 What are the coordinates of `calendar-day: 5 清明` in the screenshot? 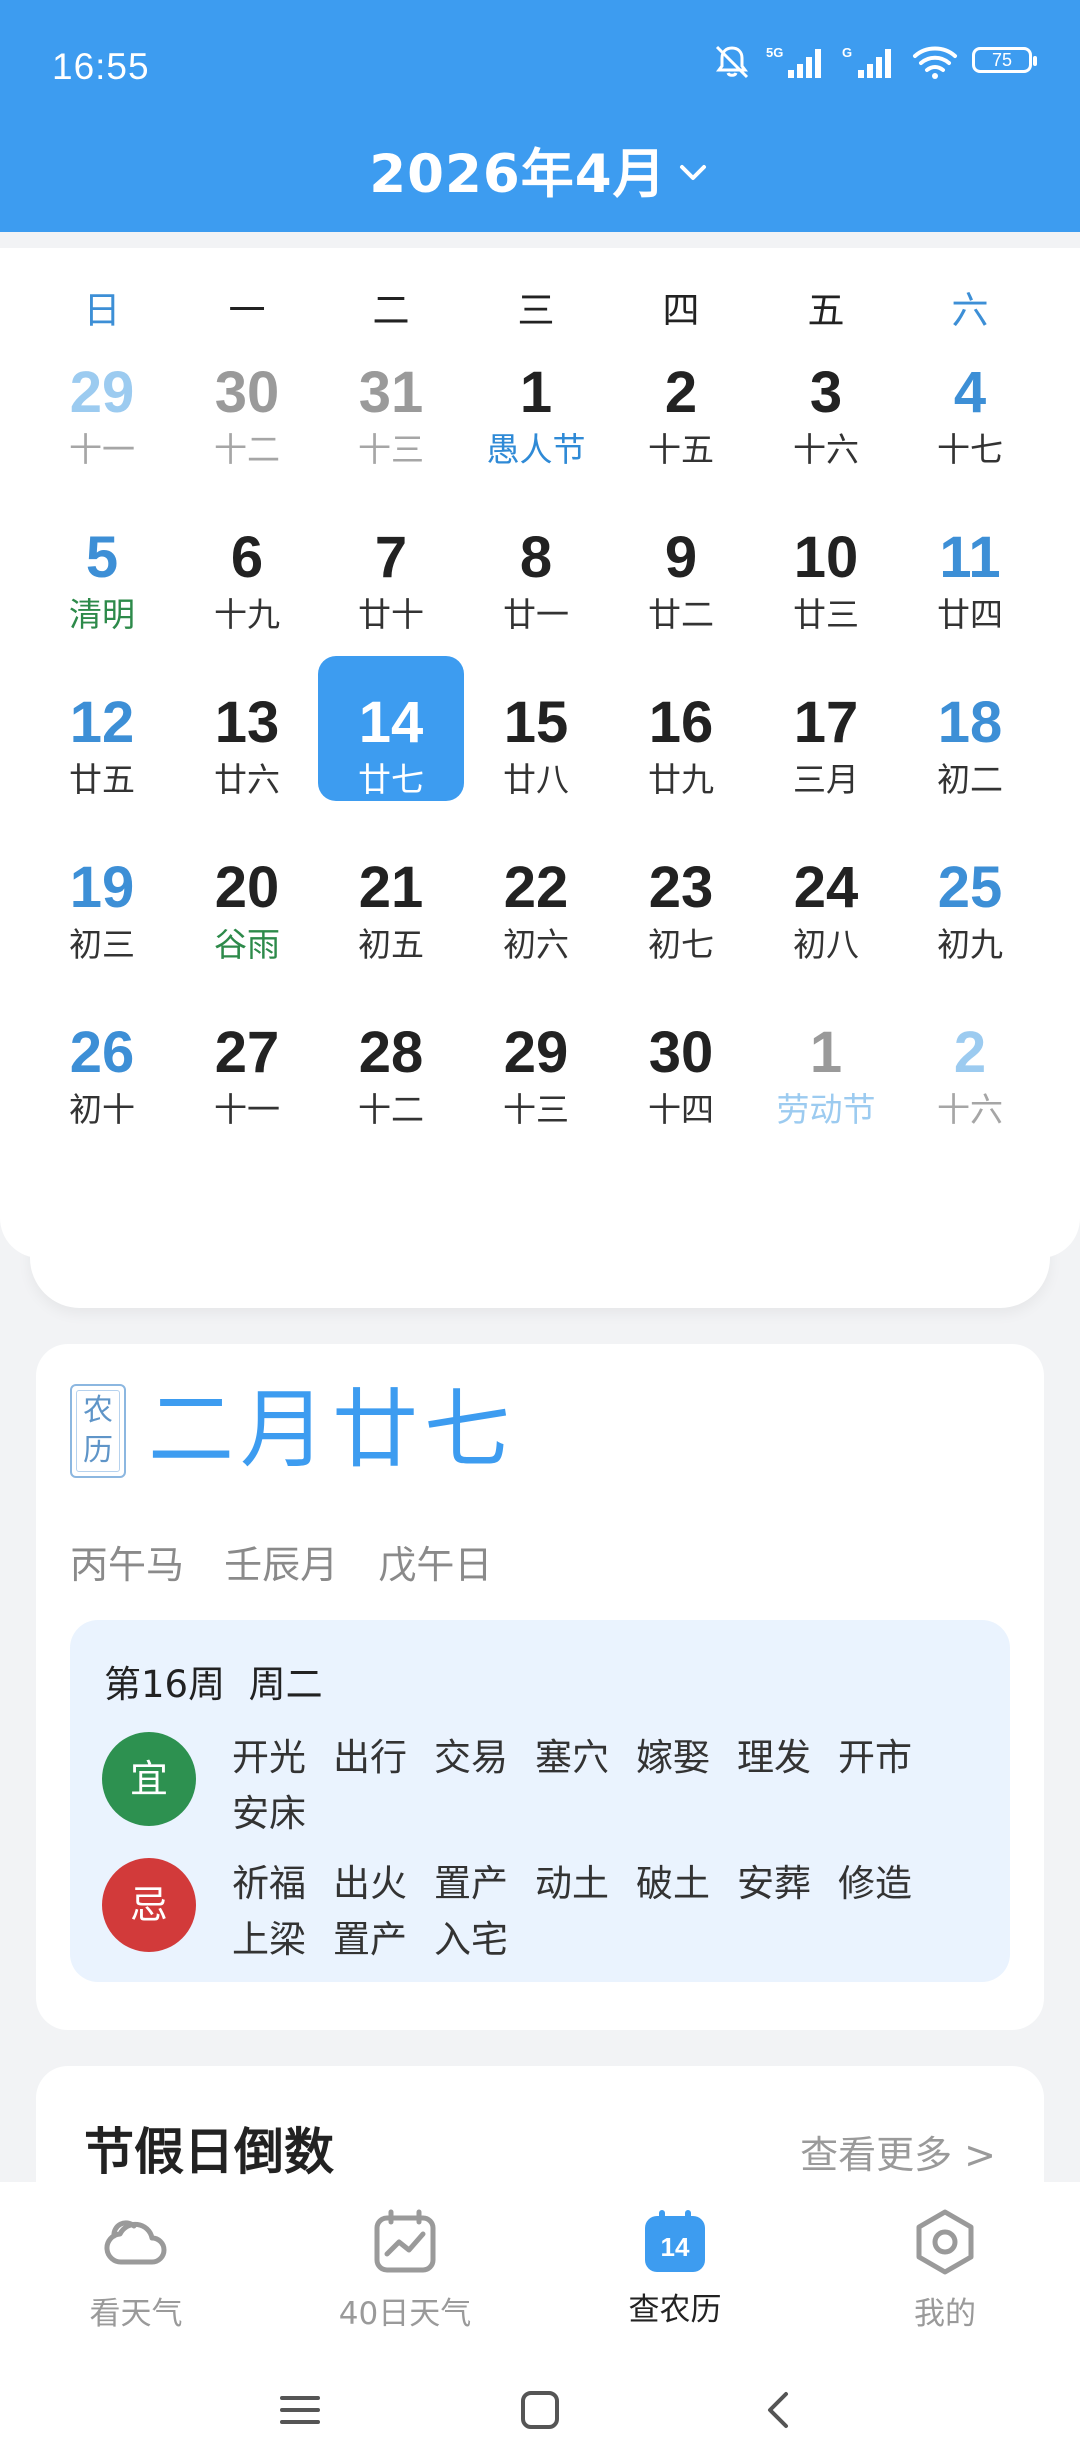 It's located at (102, 589).